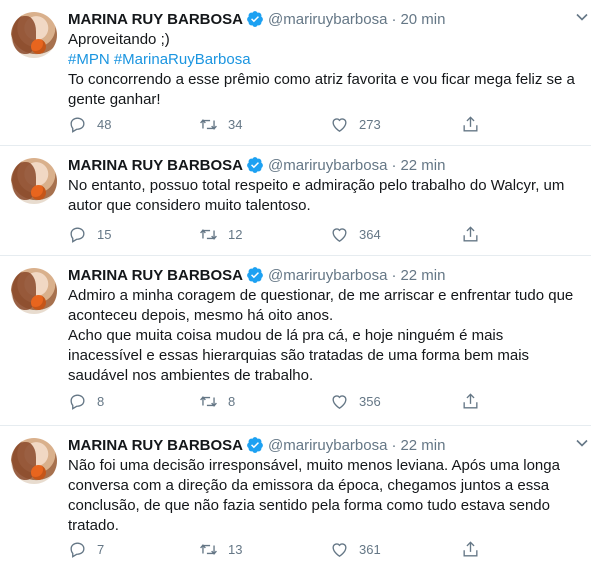 Image resolution: width=591 pixels, height=566 pixels. What do you see at coordinates (395, 549) in the screenshot?
I see `like-button: 361` at bounding box center [395, 549].